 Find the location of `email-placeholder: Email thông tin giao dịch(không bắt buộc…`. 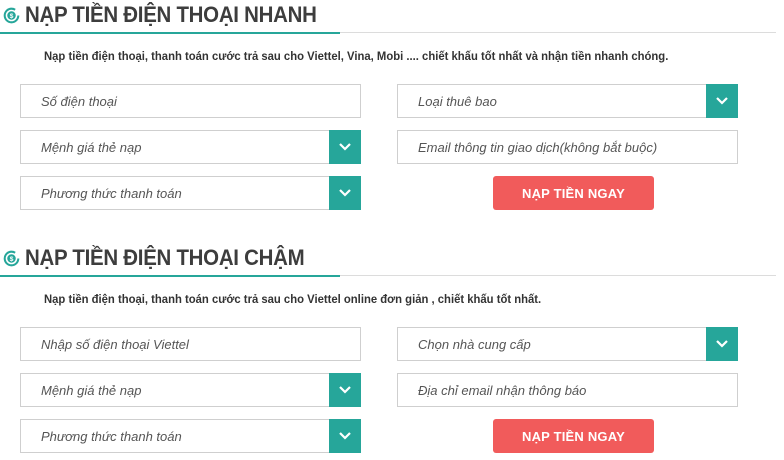

email-placeholder: Email thông tin giao dịch(không bắt buộc… is located at coordinates (538, 147).